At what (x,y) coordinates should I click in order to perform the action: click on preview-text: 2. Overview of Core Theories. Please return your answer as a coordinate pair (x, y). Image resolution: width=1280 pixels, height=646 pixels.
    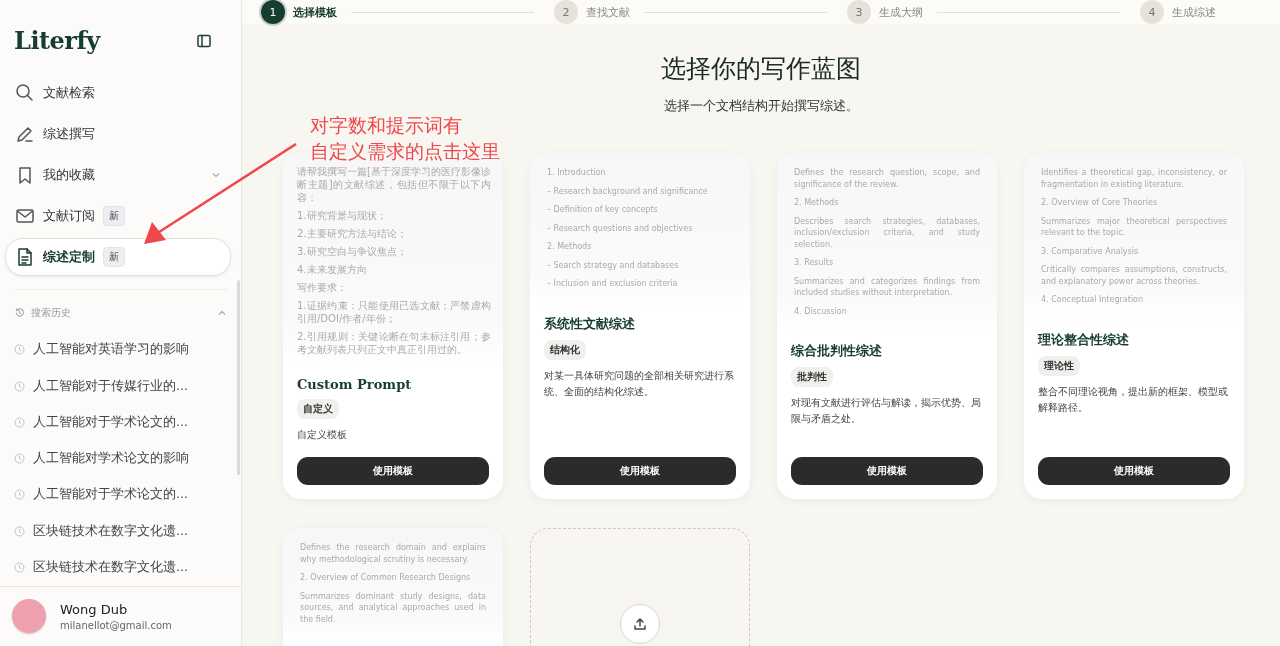
    Looking at the image, I should click on (1100, 203).